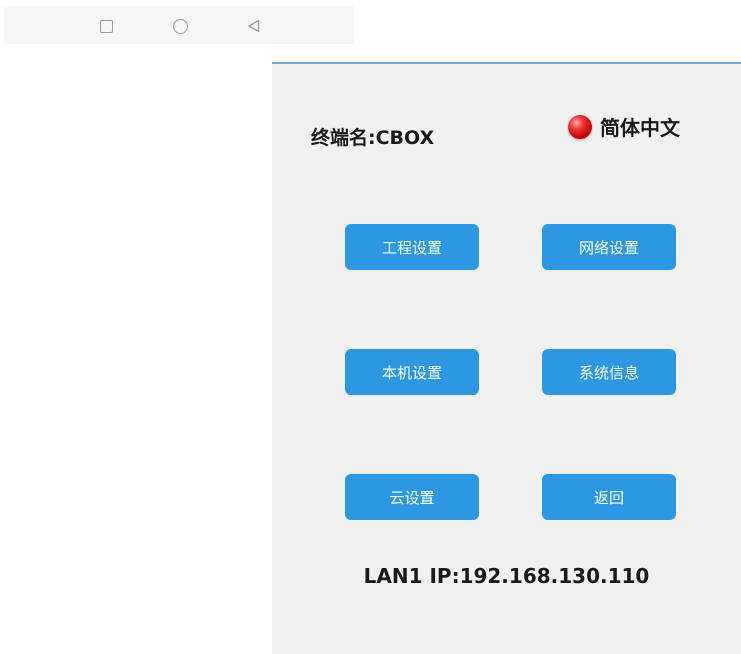 Image resolution: width=741 pixels, height=654 pixels. Describe the element at coordinates (506, 576) in the screenshot. I see `lan-ip-label: LAN1 IP:192.168.130.110` at that location.